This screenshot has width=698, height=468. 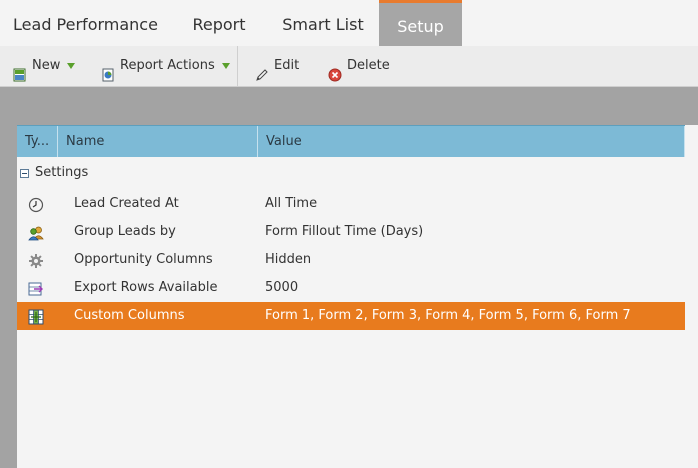 What do you see at coordinates (62, 172) in the screenshot?
I see `group-label: Settings` at bounding box center [62, 172].